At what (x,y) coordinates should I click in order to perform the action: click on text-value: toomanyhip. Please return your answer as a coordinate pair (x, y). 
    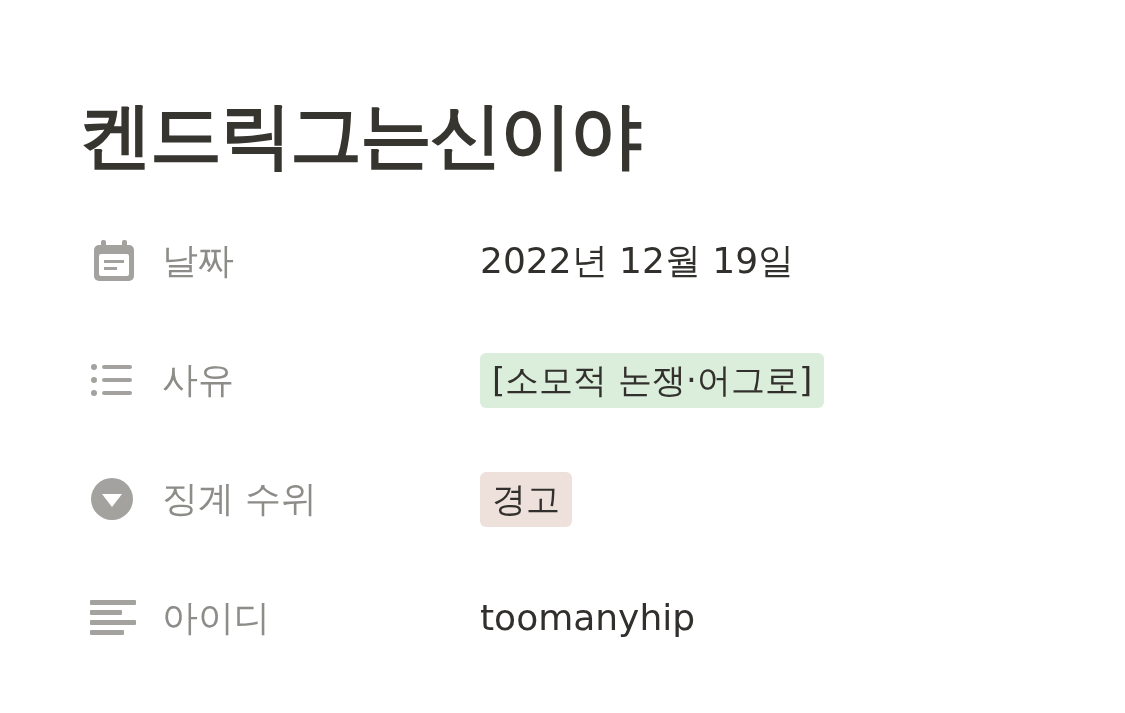
    Looking at the image, I should click on (588, 618).